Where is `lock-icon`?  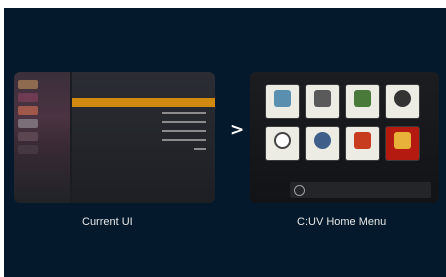 lock-icon is located at coordinates (322, 140).